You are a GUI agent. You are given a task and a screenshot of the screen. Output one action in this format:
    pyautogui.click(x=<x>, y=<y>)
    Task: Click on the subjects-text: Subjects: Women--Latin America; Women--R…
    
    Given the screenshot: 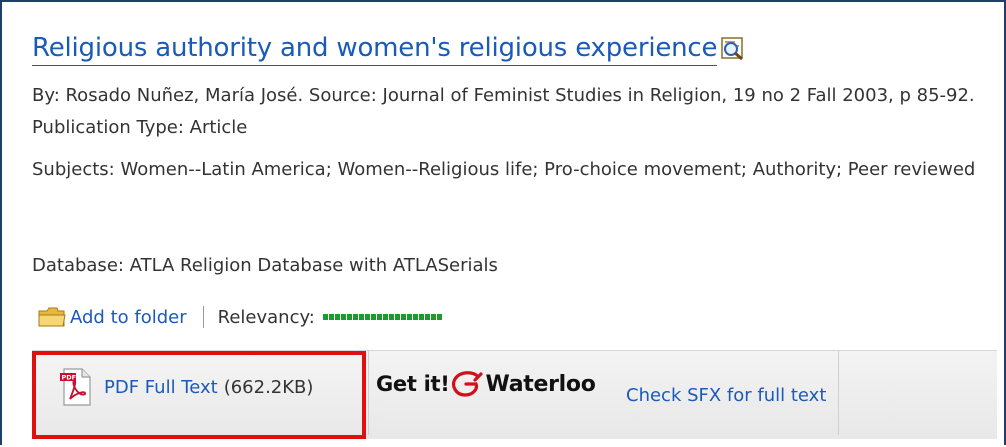 What is the action you would take?
    pyautogui.click(x=504, y=169)
    